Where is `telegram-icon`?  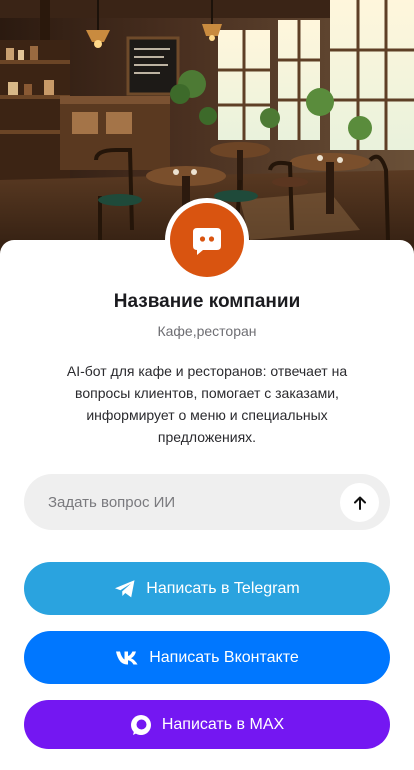 telegram-icon is located at coordinates (125, 589).